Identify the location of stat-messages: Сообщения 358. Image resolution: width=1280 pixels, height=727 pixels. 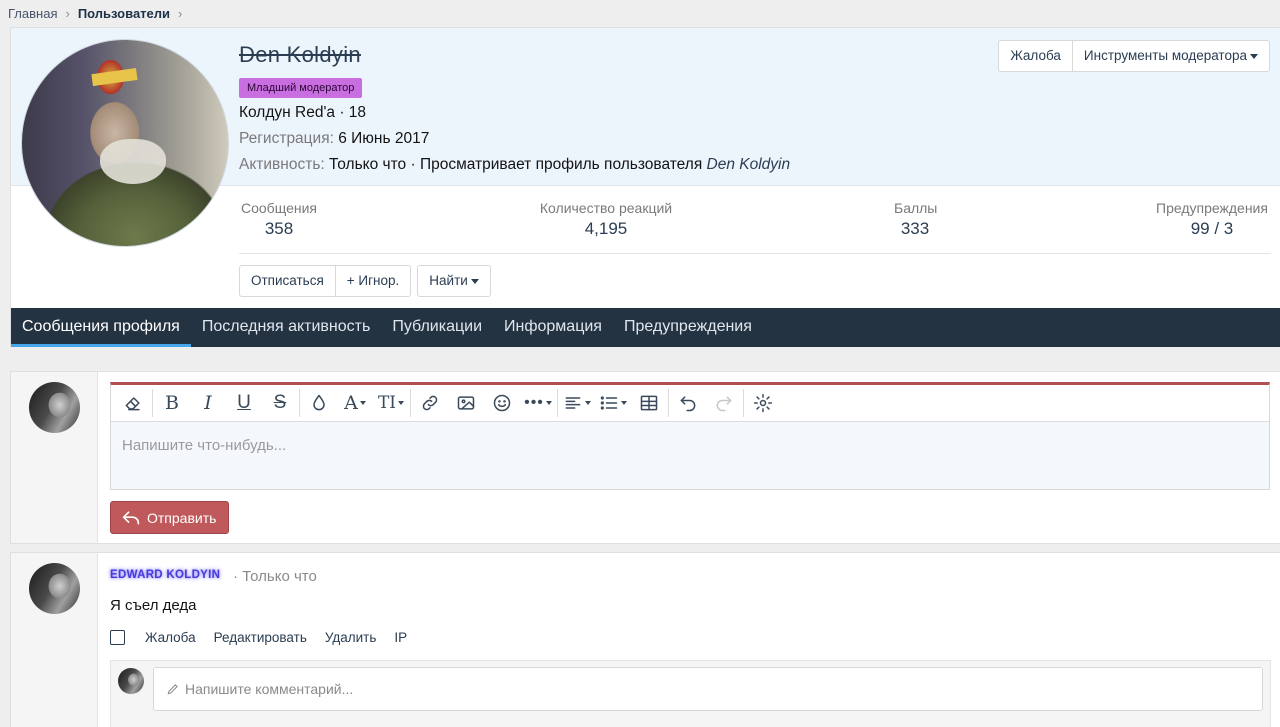
(279, 219).